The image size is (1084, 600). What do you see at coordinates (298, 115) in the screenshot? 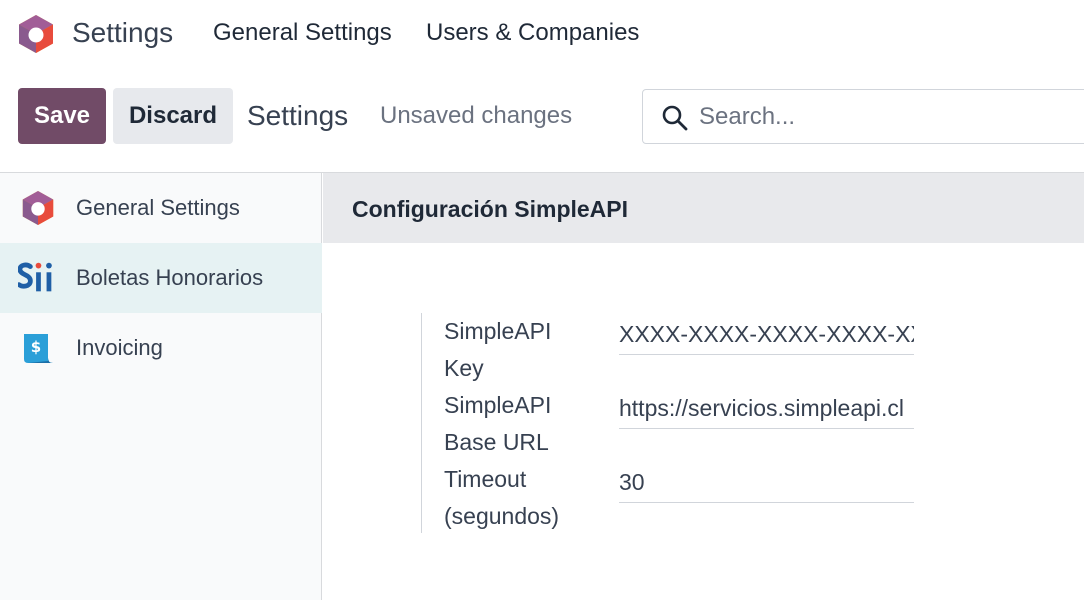
I see `breadcrumb: Settings` at bounding box center [298, 115].